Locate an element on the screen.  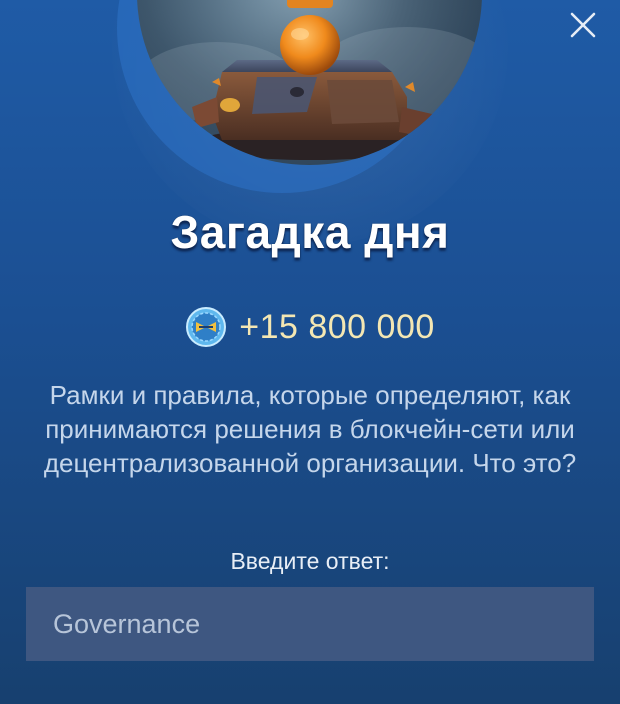
reward-row: +15 800 000 is located at coordinates (310, 327).